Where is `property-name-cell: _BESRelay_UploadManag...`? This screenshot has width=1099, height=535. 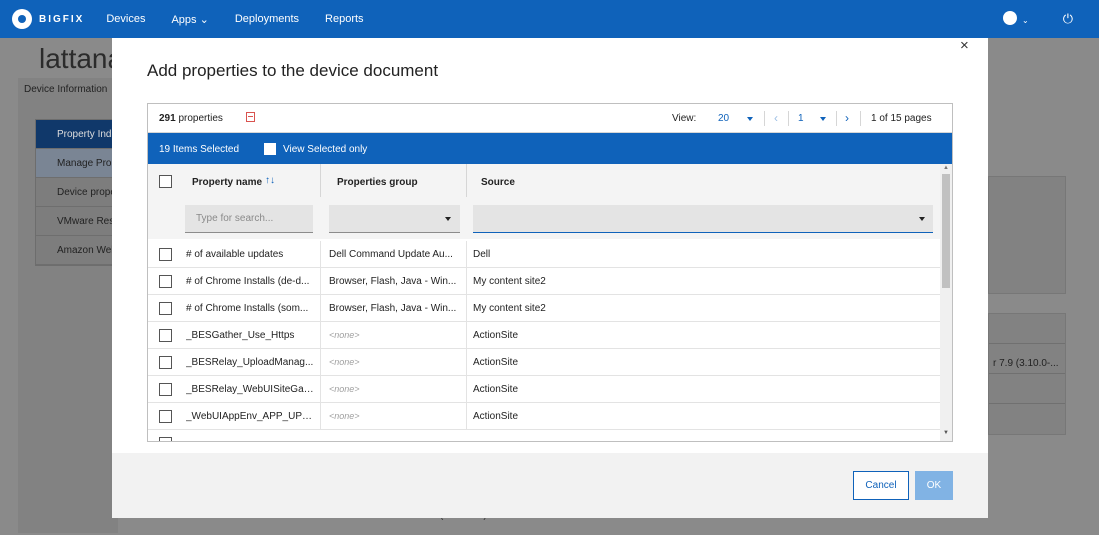
property-name-cell: _BESRelay_UploadManag... is located at coordinates (250, 362).